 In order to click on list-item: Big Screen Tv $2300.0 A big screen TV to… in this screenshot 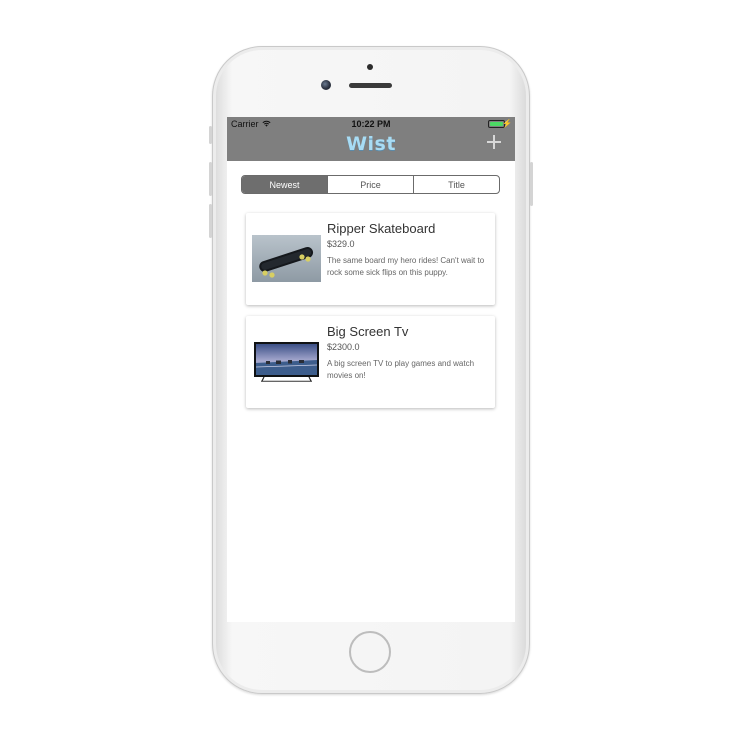, I will do `click(370, 362)`.